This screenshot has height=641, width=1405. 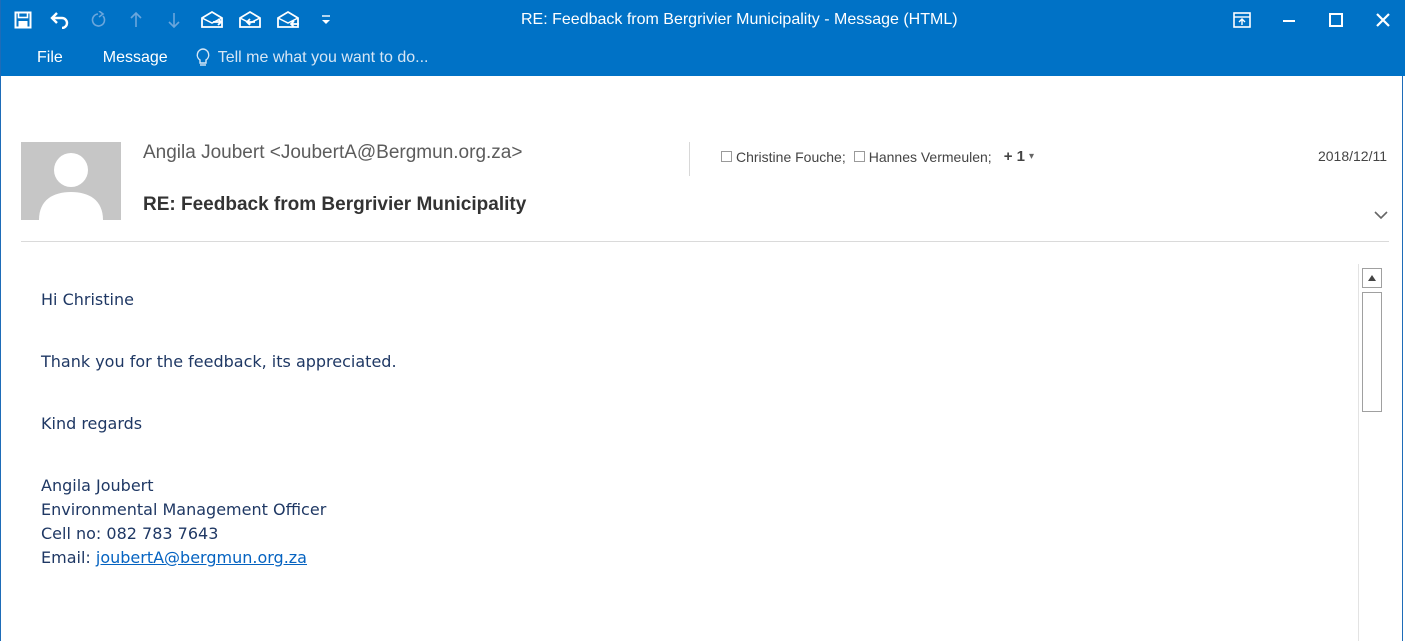 What do you see at coordinates (184, 509) in the screenshot?
I see `signature-title: Environmental Management Officer` at bounding box center [184, 509].